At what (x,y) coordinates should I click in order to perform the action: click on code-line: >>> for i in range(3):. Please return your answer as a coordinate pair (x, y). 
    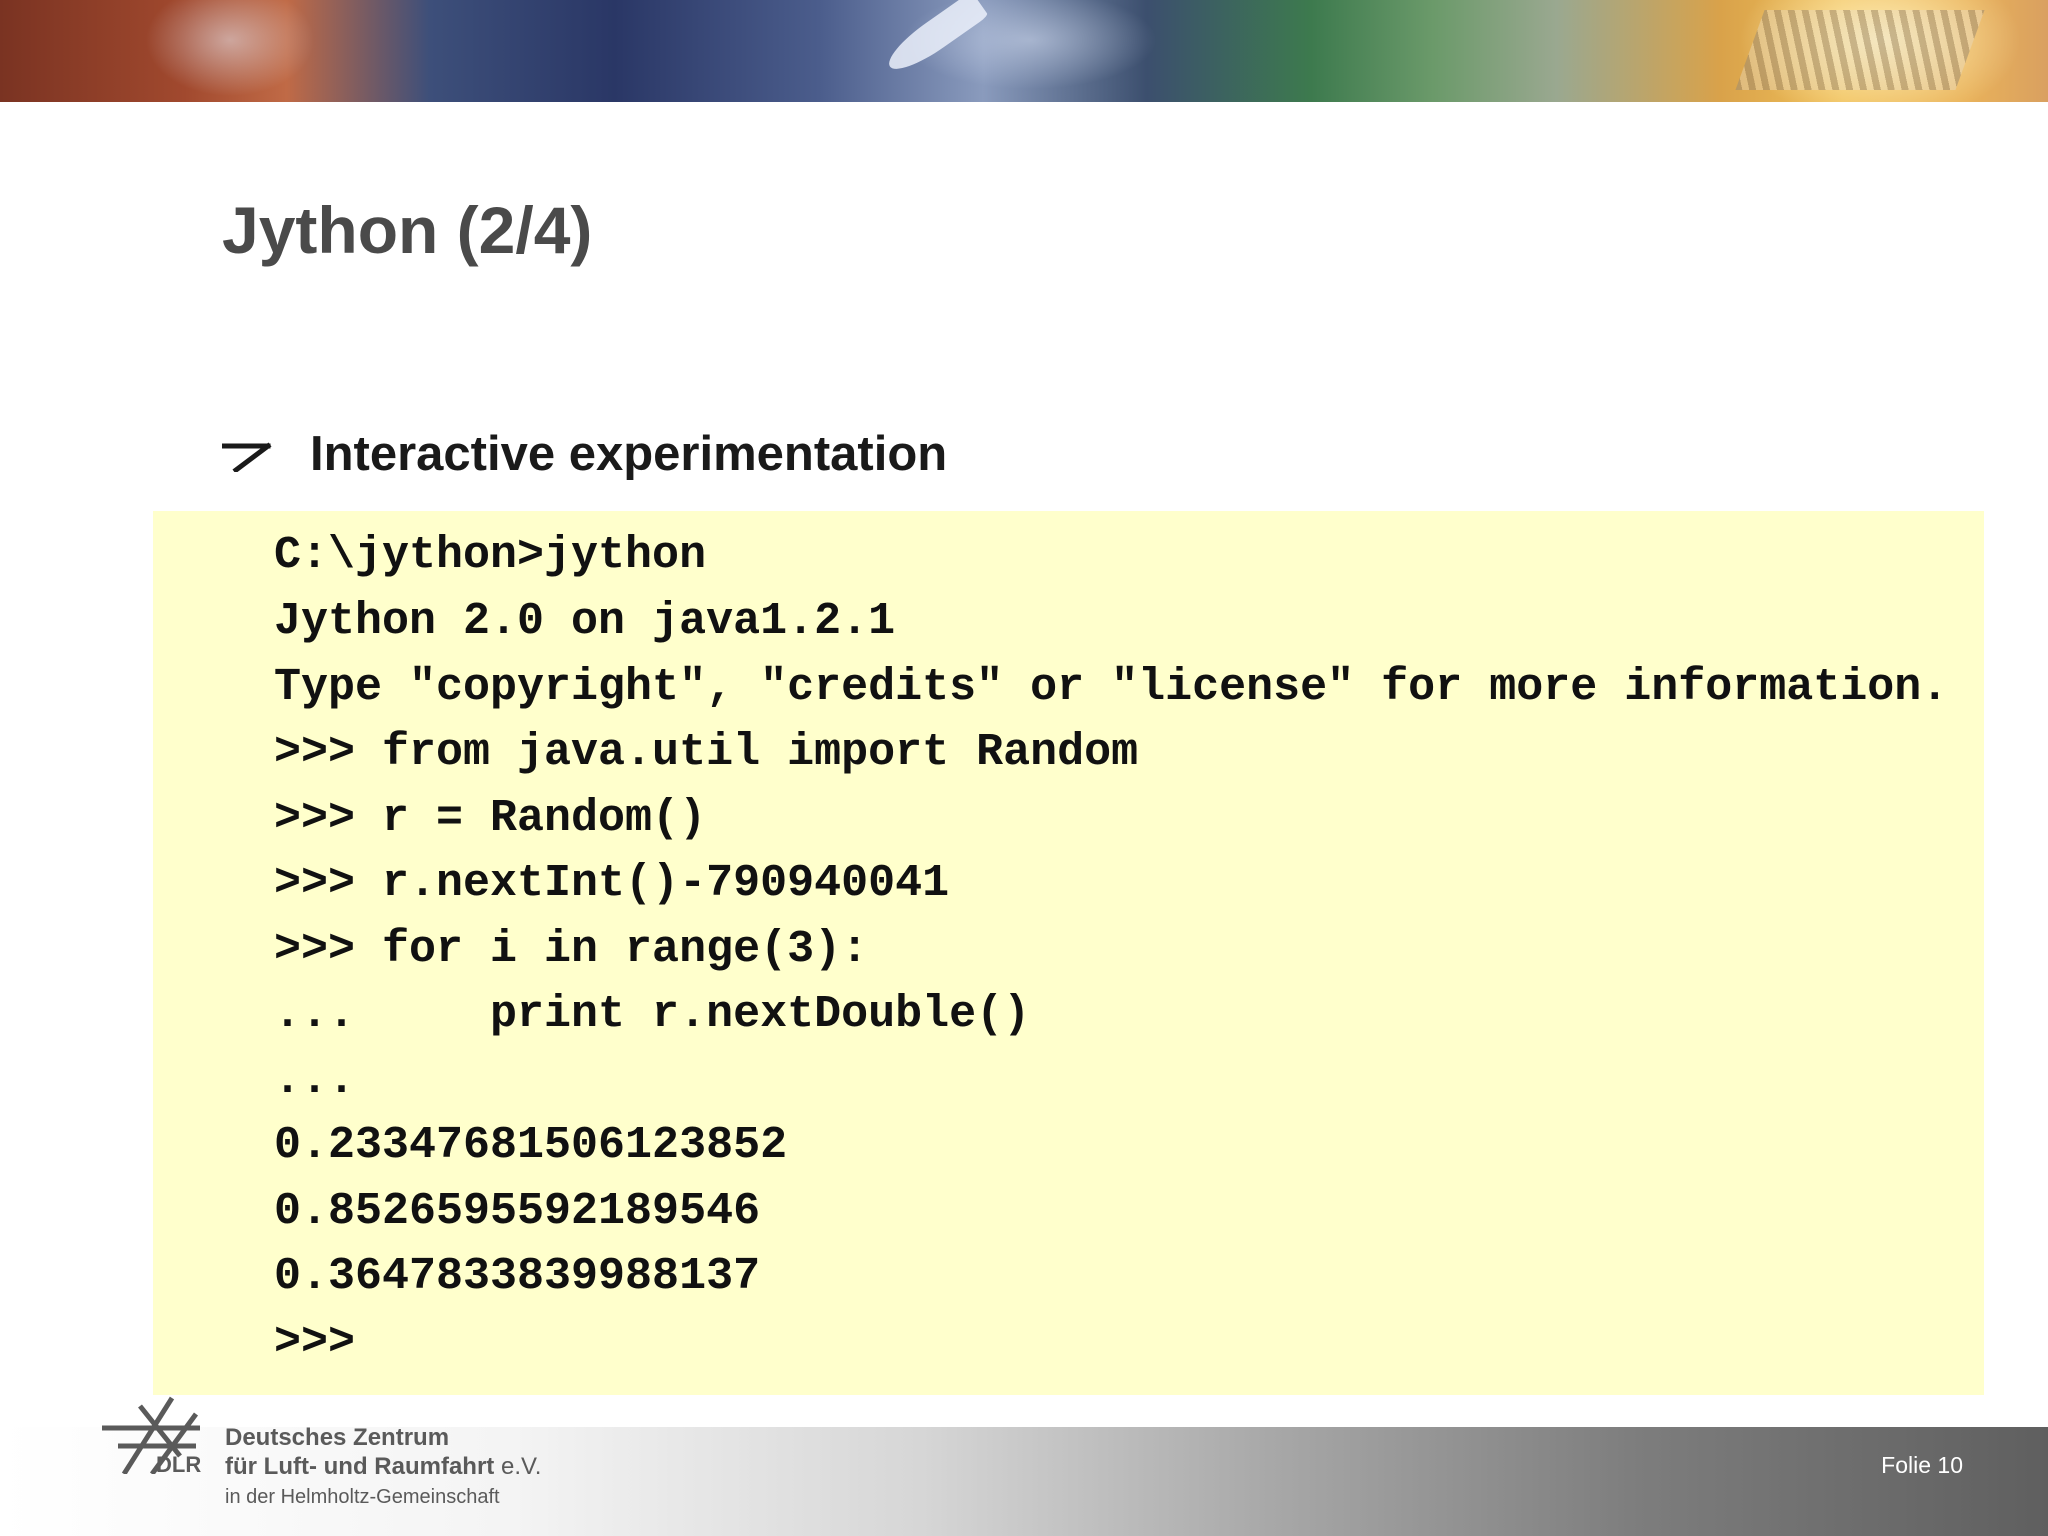
    Looking at the image, I should click on (571, 949).